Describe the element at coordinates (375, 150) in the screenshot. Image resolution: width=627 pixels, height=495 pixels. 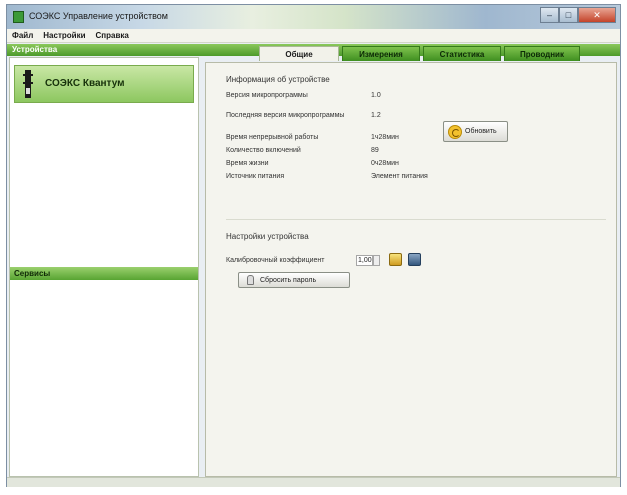
I see `power-on-count-value: 89` at that location.